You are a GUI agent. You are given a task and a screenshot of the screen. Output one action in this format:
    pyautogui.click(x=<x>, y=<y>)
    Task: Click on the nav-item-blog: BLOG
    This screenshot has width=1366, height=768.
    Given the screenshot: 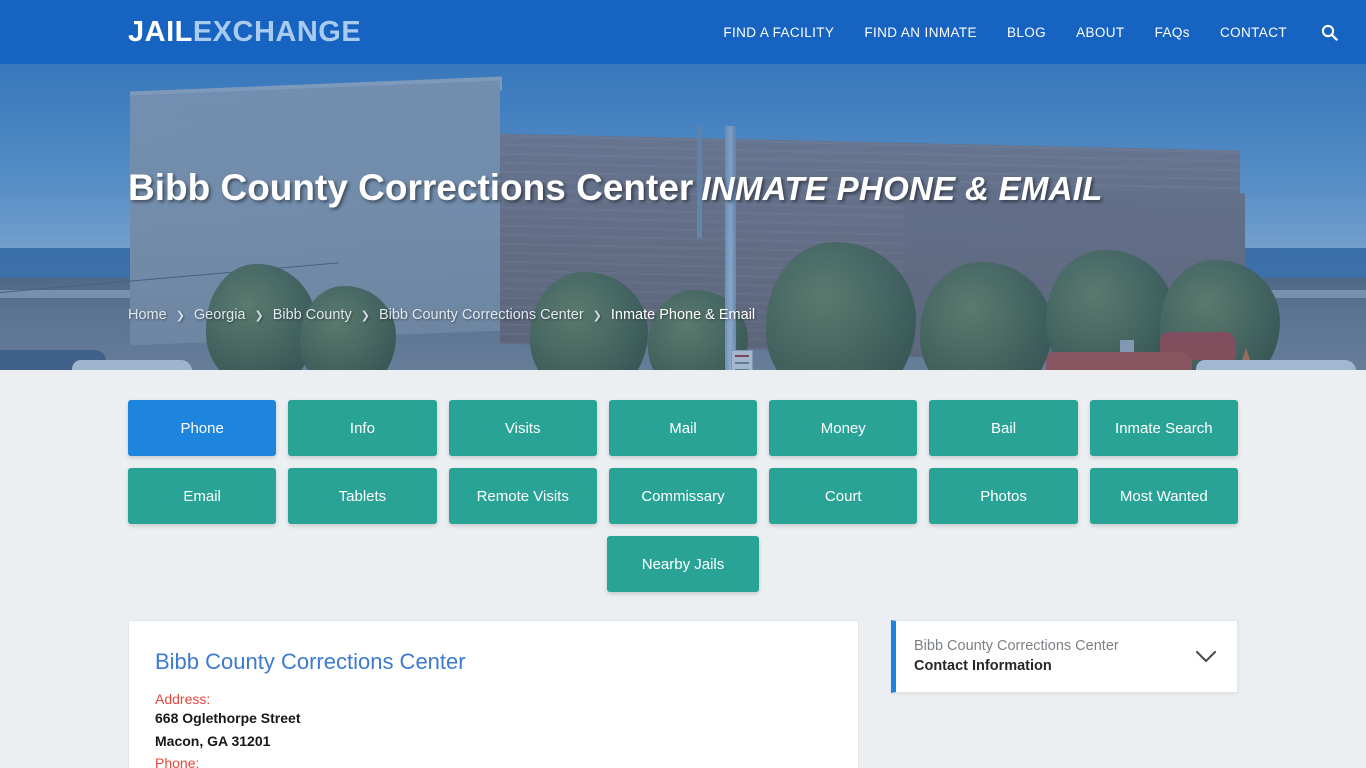 What is the action you would take?
    pyautogui.click(x=1026, y=32)
    